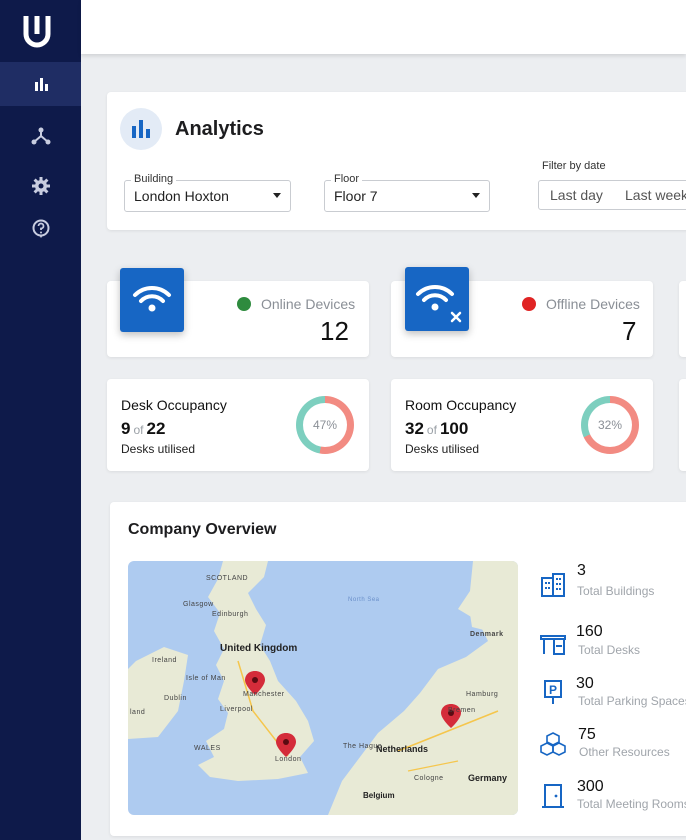  Describe the element at coordinates (587, 734) in the screenshot. I see `stat-value: 75` at that location.